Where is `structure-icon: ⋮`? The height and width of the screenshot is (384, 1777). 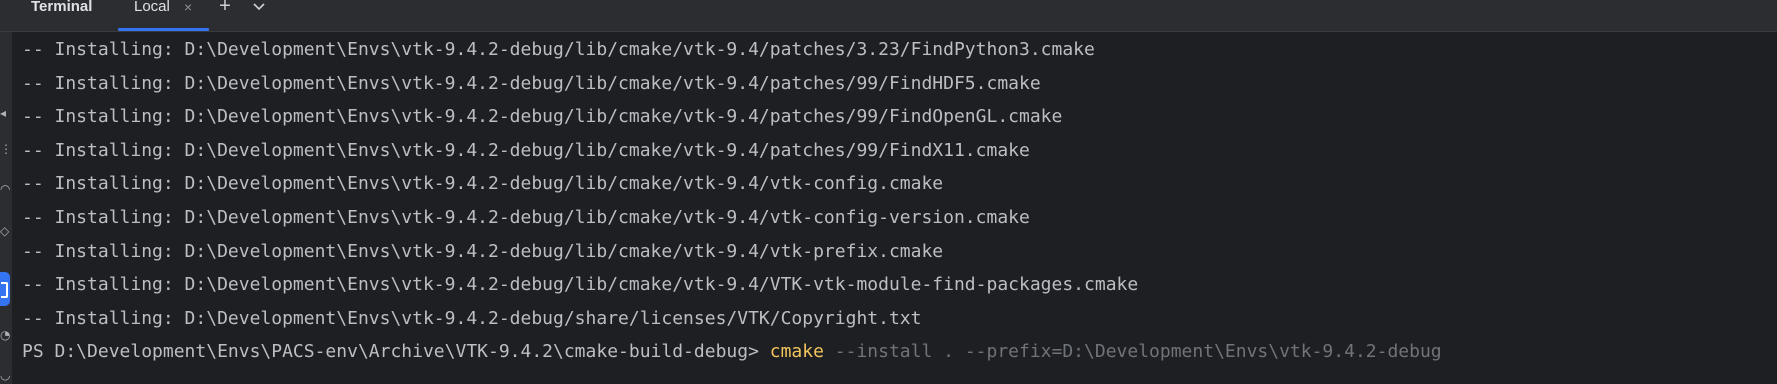 structure-icon: ⋮ is located at coordinates (6, 149).